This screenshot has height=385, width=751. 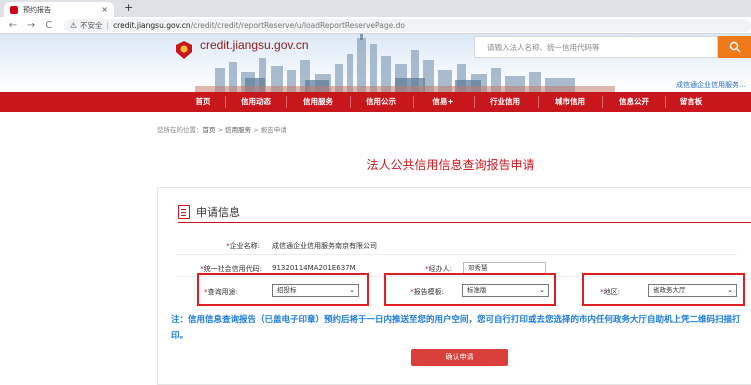 I want to click on company-name-value: 成信通企业信用服务南京有限公司, so click(x=324, y=246).